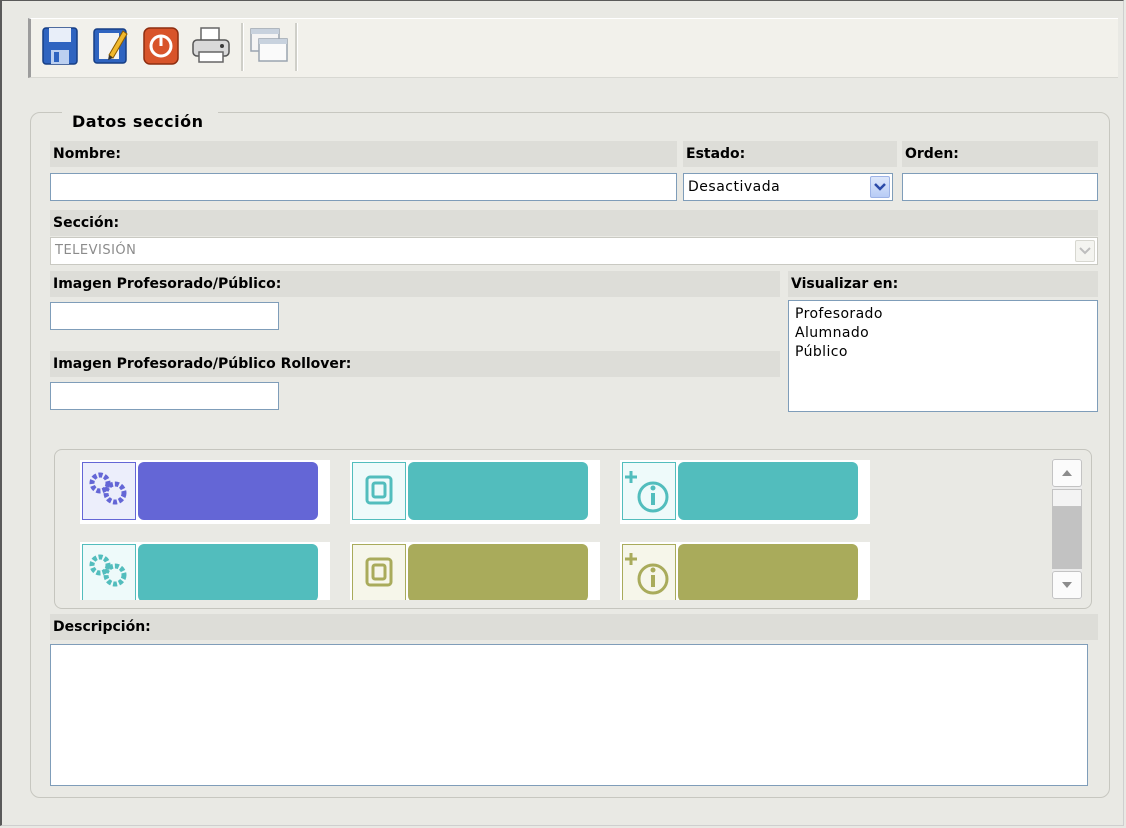  Describe the element at coordinates (61, 45) in the screenshot. I see `save-icon` at that location.